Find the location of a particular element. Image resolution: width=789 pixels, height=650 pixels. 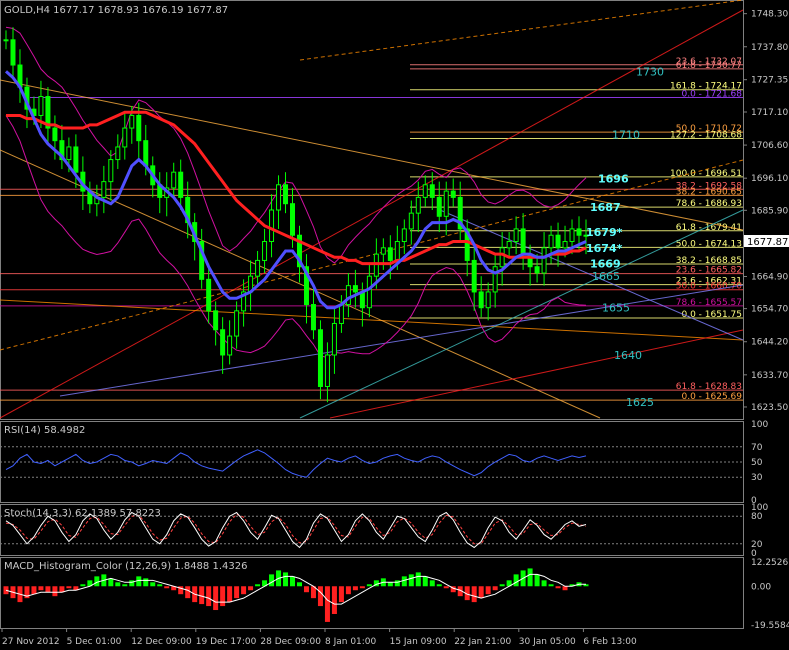

price-level-label: 1665 is located at coordinates (606, 276).